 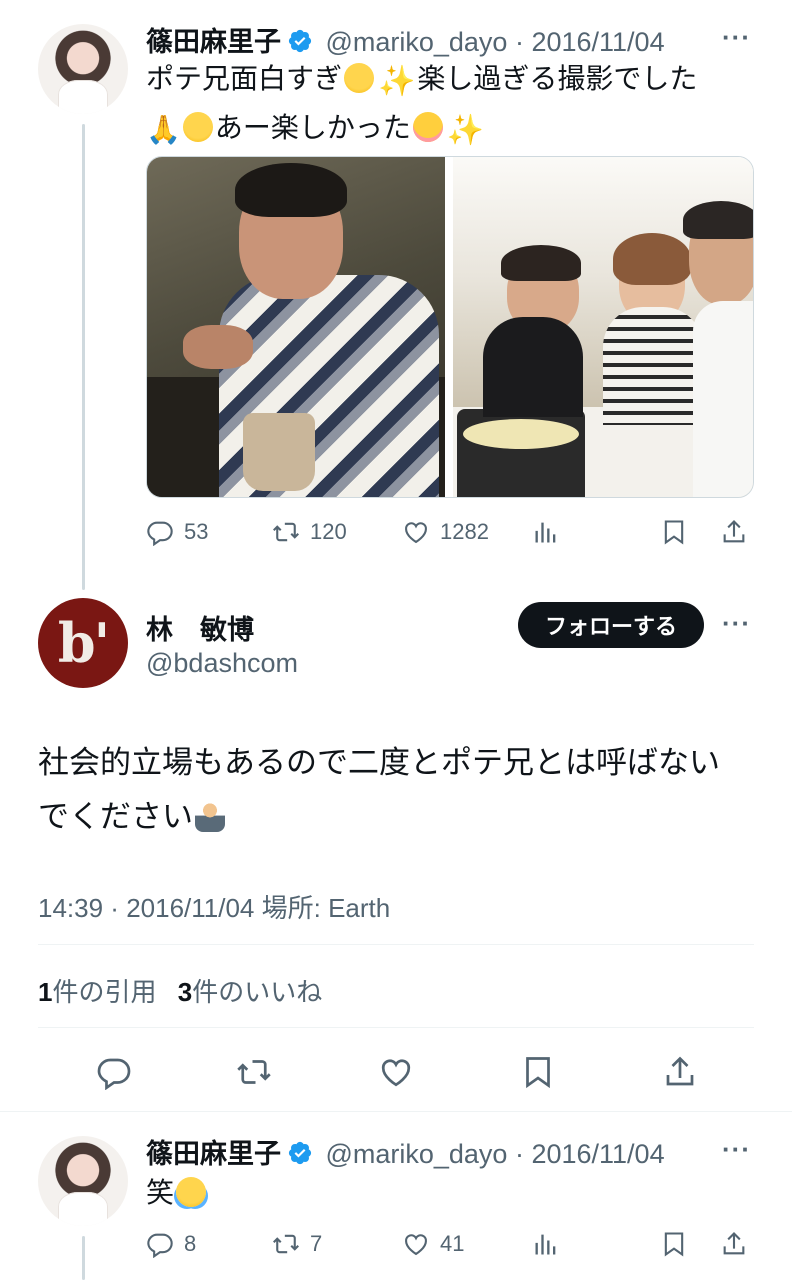 I want to click on like-button: 1282, so click(x=445, y=532).